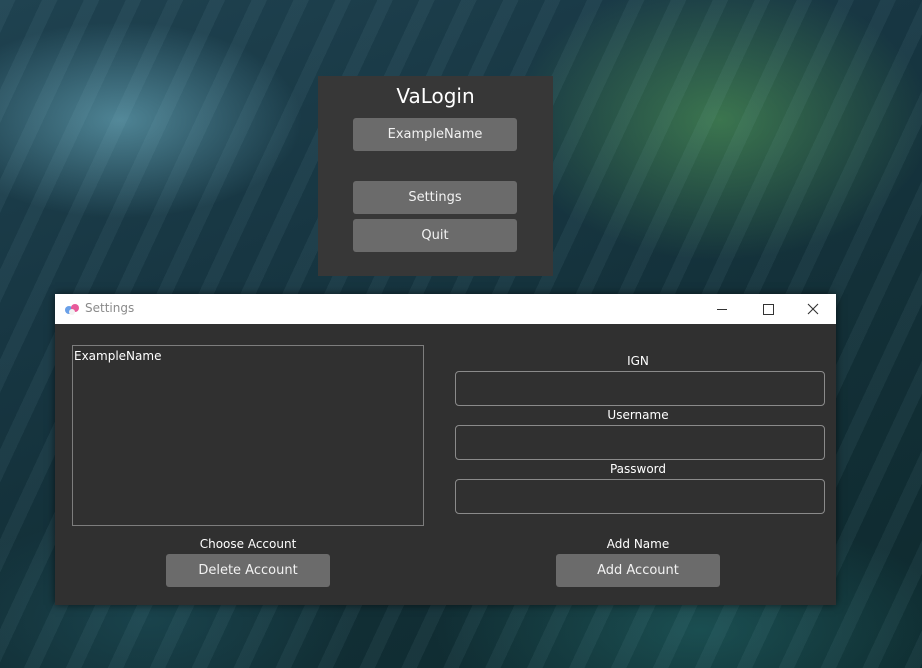 This screenshot has height=668, width=922. Describe the element at coordinates (768, 309) in the screenshot. I see `maximize-icon` at that location.